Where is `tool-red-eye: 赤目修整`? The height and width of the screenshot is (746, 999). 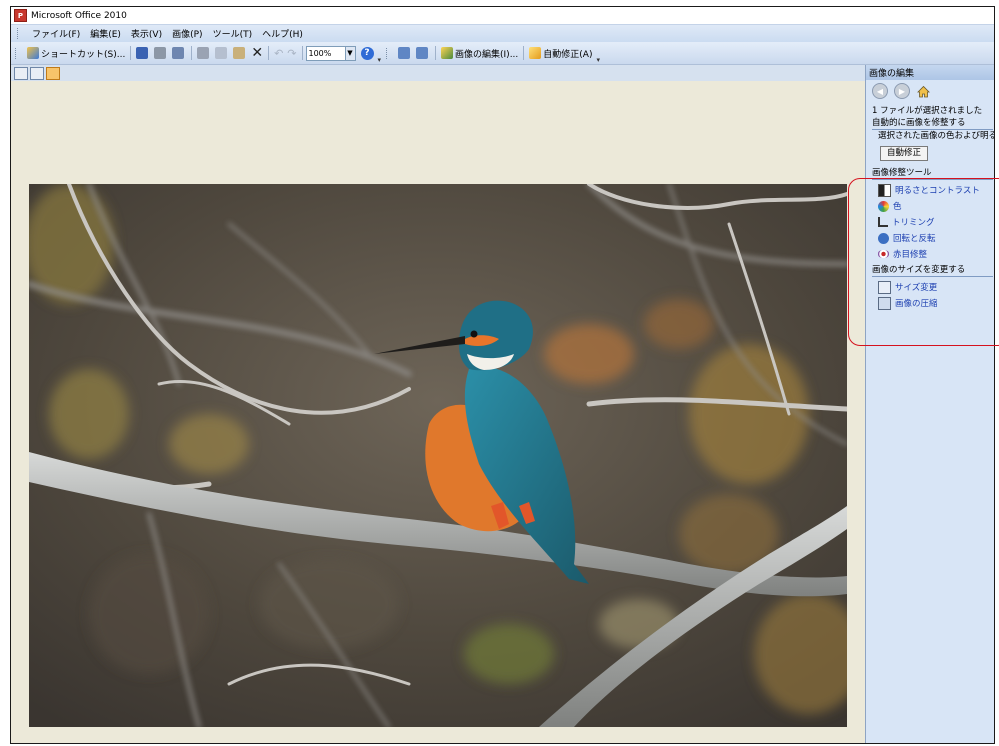 tool-red-eye: 赤目修整 is located at coordinates (930, 254).